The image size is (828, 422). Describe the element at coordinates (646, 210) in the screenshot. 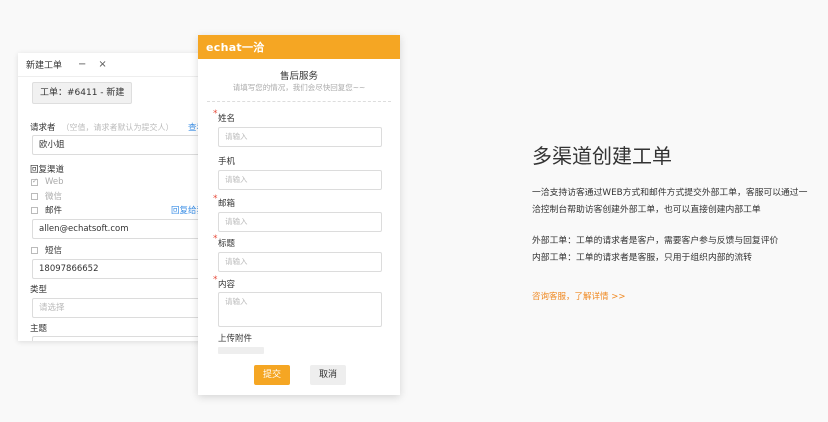

I see `intro-line: 洽控制台帮助访客创建外部工单，也可以直接创建内部工单` at that location.